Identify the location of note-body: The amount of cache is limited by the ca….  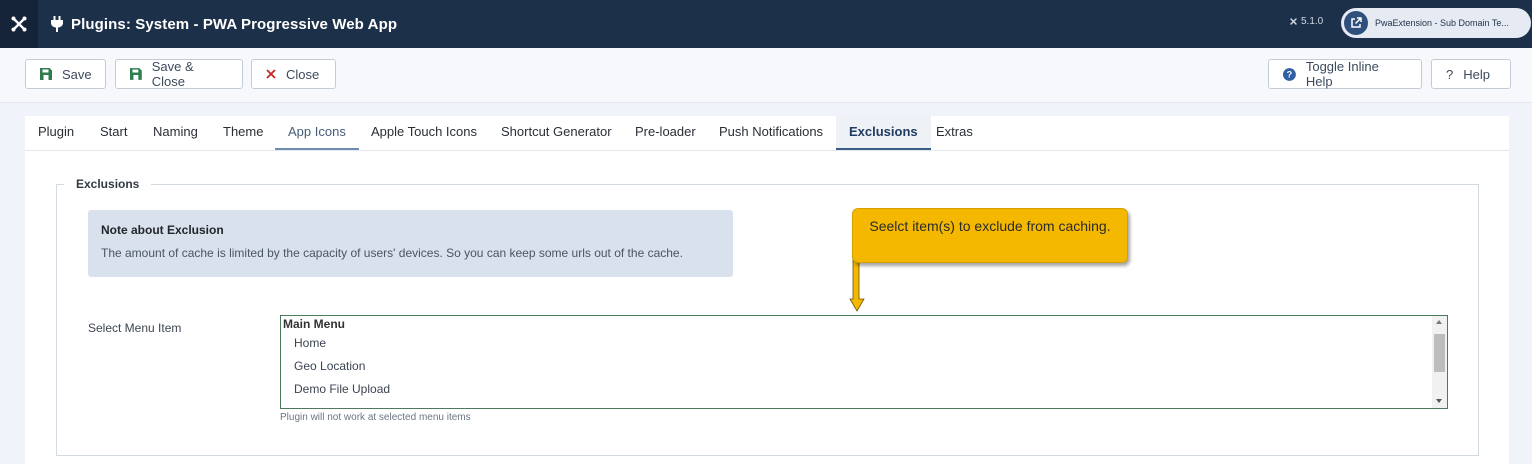
(392, 253).